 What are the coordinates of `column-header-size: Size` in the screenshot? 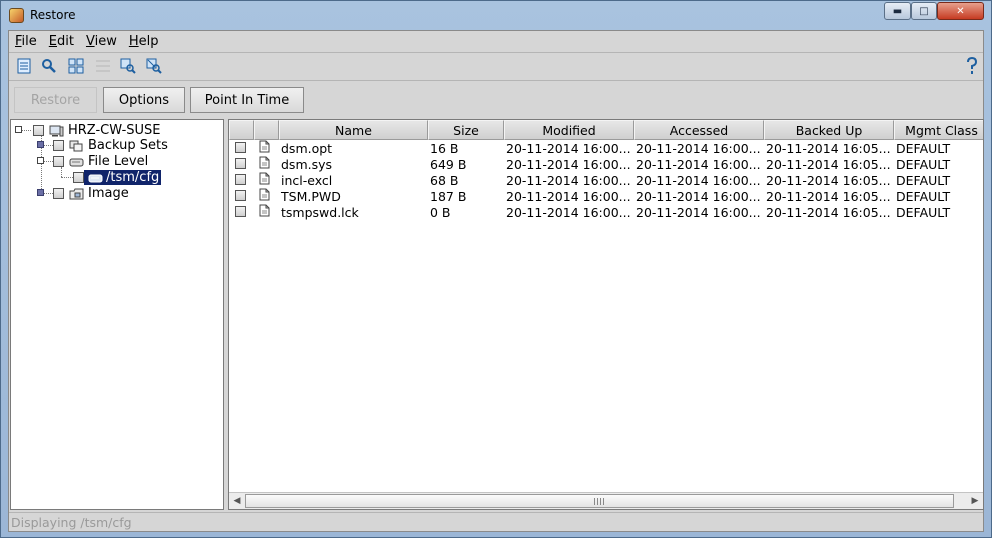 It's located at (466, 130).